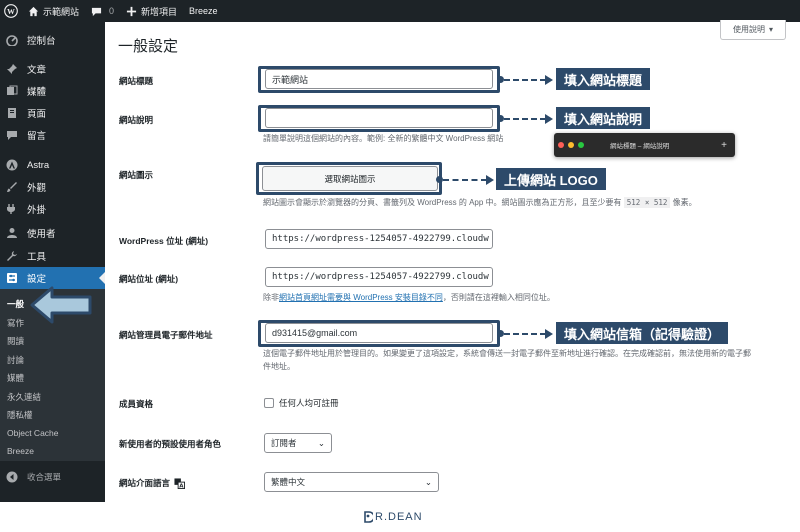 This screenshot has width=800, height=532. Describe the element at coordinates (15, 360) in the screenshot. I see `submenu-discussion: 討論` at that location.